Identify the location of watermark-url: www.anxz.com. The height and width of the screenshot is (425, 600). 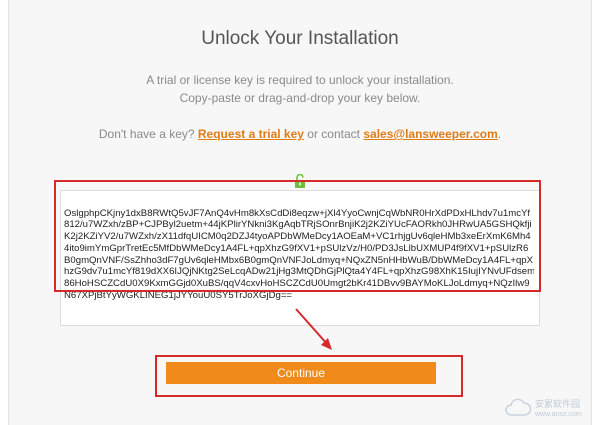
(558, 414).